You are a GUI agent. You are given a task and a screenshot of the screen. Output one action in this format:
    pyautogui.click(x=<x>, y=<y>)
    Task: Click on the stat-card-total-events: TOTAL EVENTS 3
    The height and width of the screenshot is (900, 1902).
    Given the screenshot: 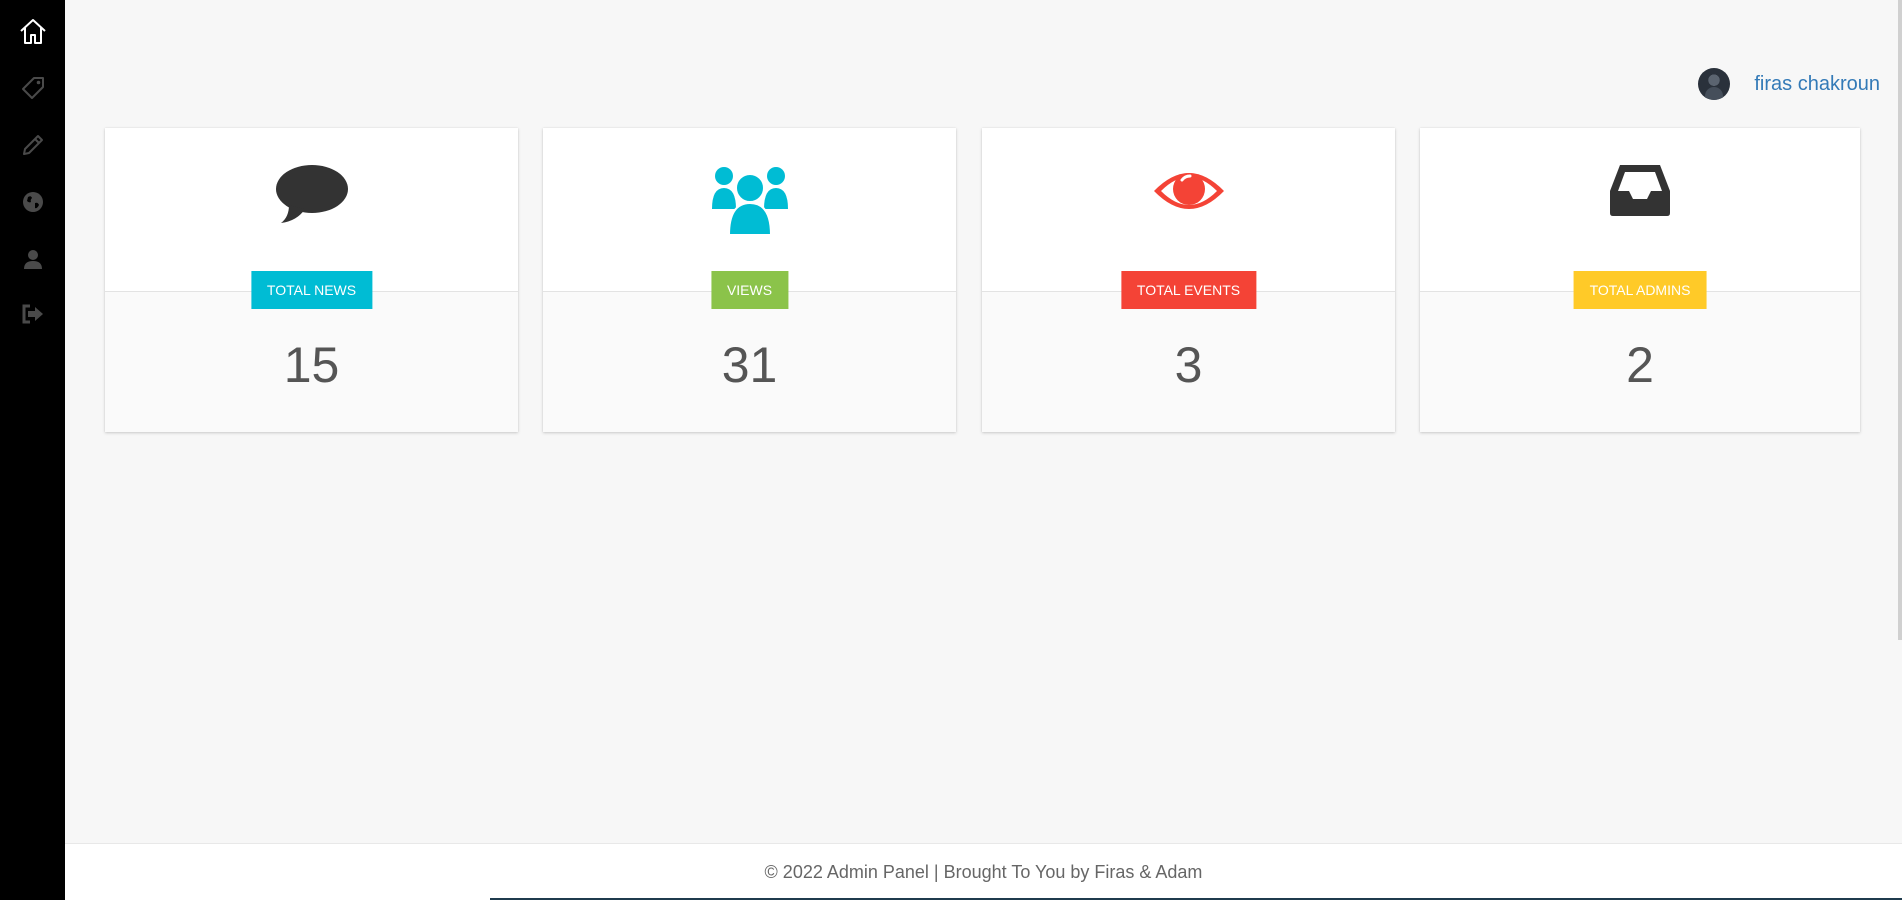 What is the action you would take?
    pyautogui.click(x=1188, y=280)
    